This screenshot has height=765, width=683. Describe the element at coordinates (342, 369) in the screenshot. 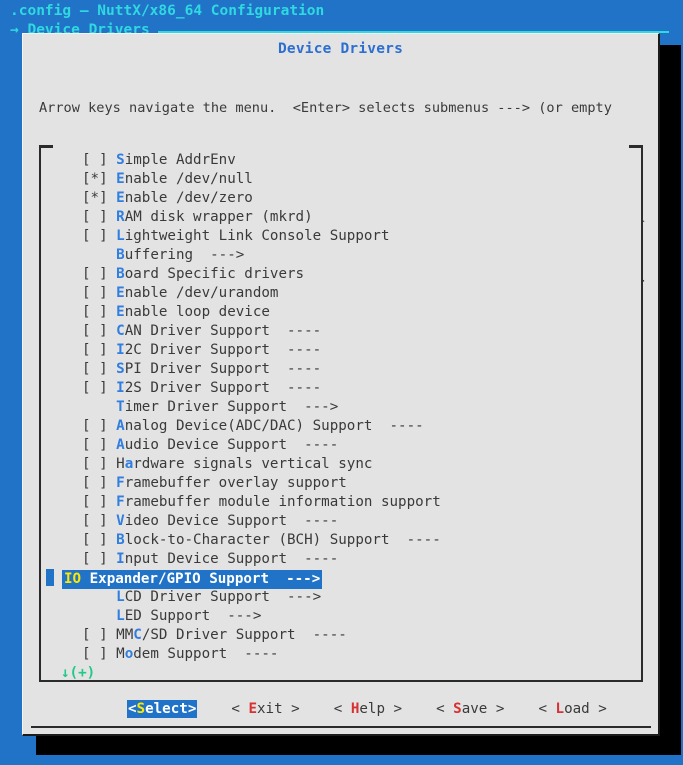

I see `menu-item: [ ] SPI Driver Support ----` at that location.